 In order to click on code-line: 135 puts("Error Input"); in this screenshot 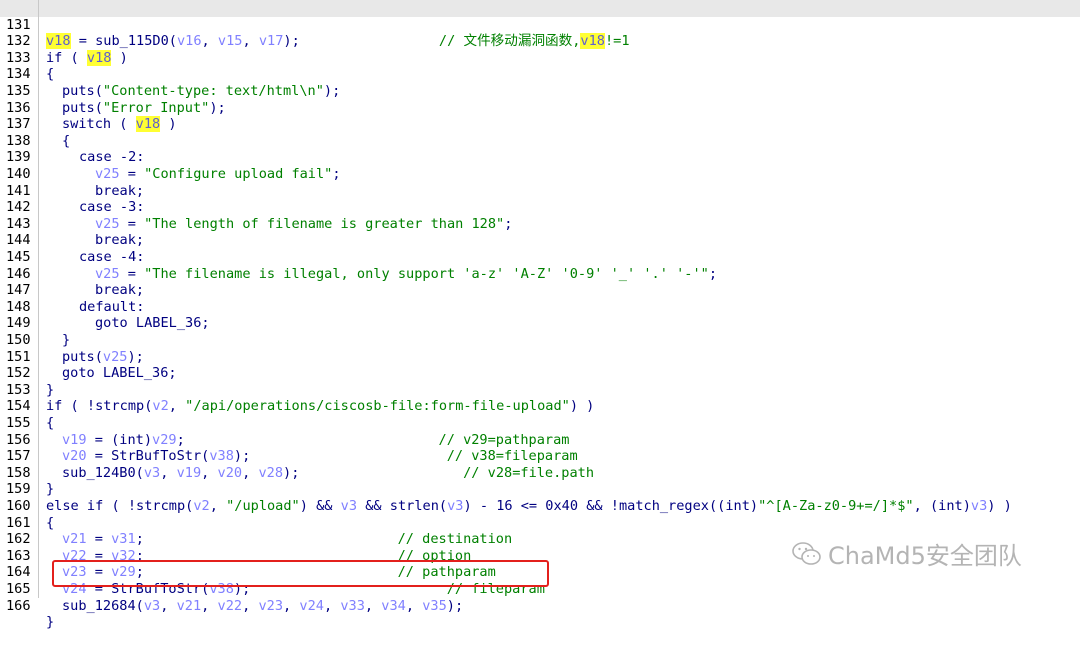, I will do `click(540, 91)`.